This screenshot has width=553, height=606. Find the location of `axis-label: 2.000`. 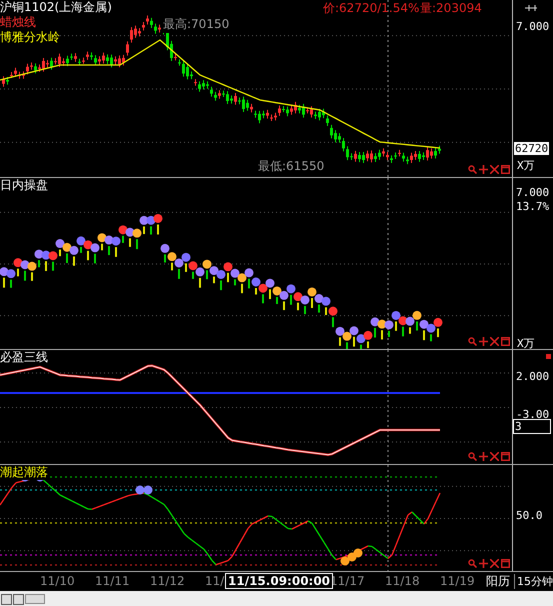

axis-label: 2.000 is located at coordinates (533, 376).